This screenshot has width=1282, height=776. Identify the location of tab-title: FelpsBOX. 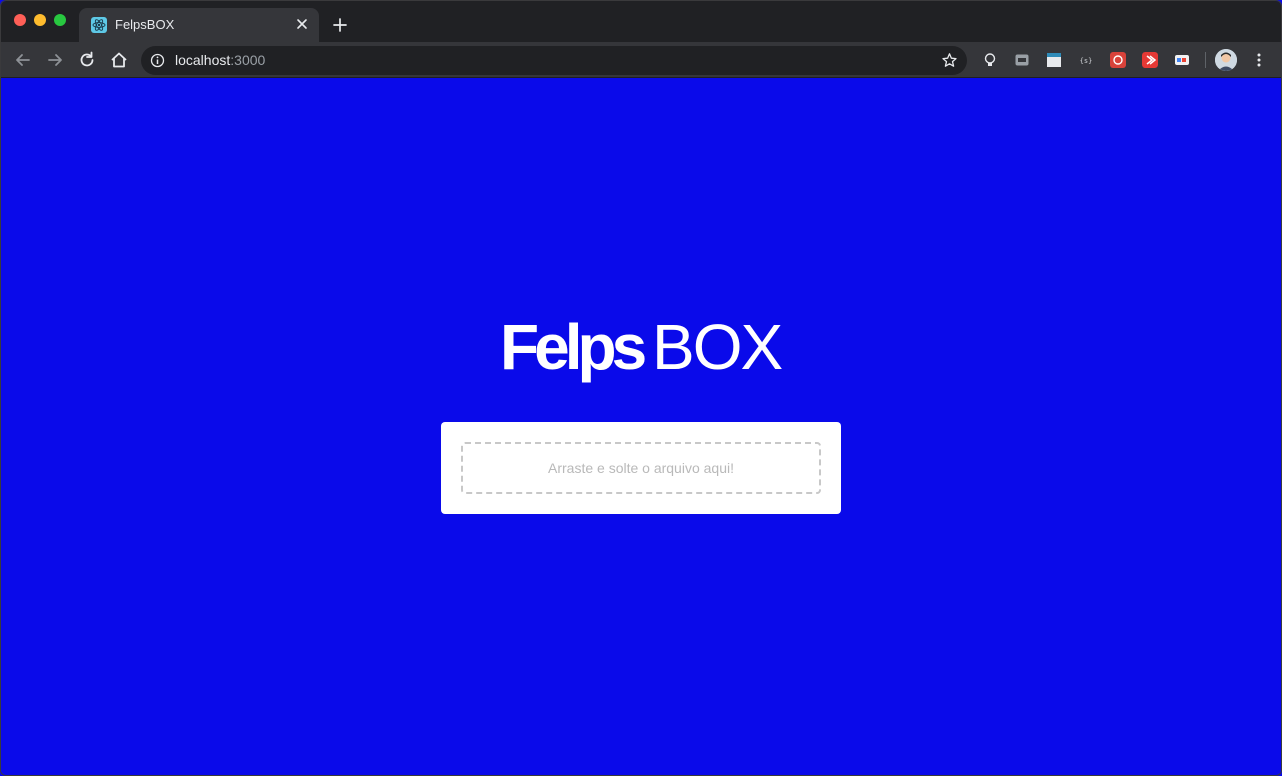
(145, 24).